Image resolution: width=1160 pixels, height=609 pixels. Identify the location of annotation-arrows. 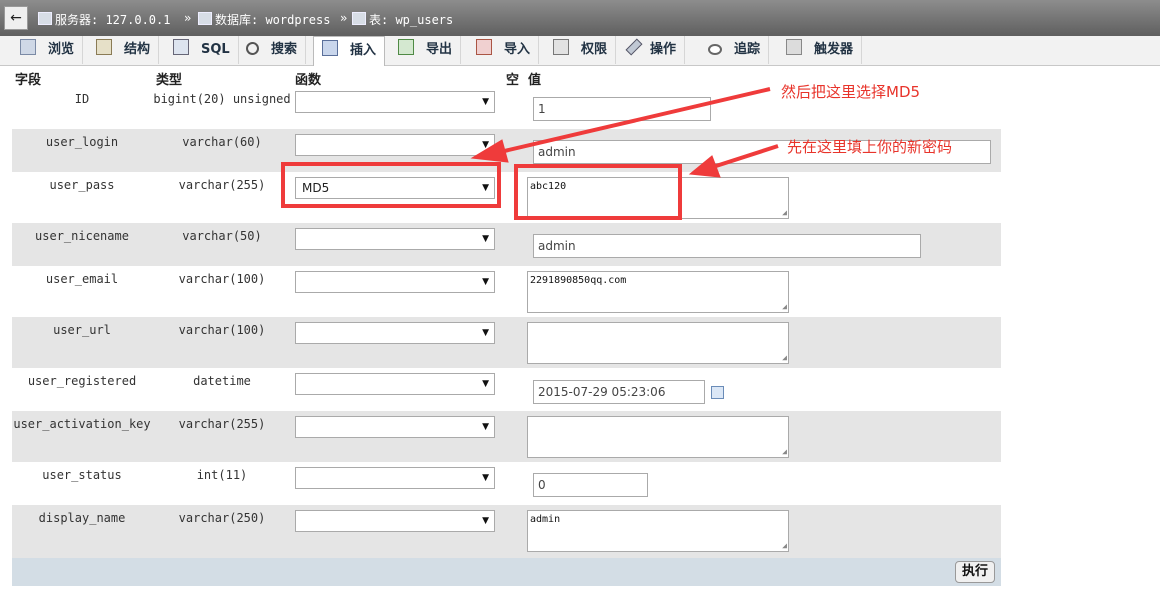
(624, 132).